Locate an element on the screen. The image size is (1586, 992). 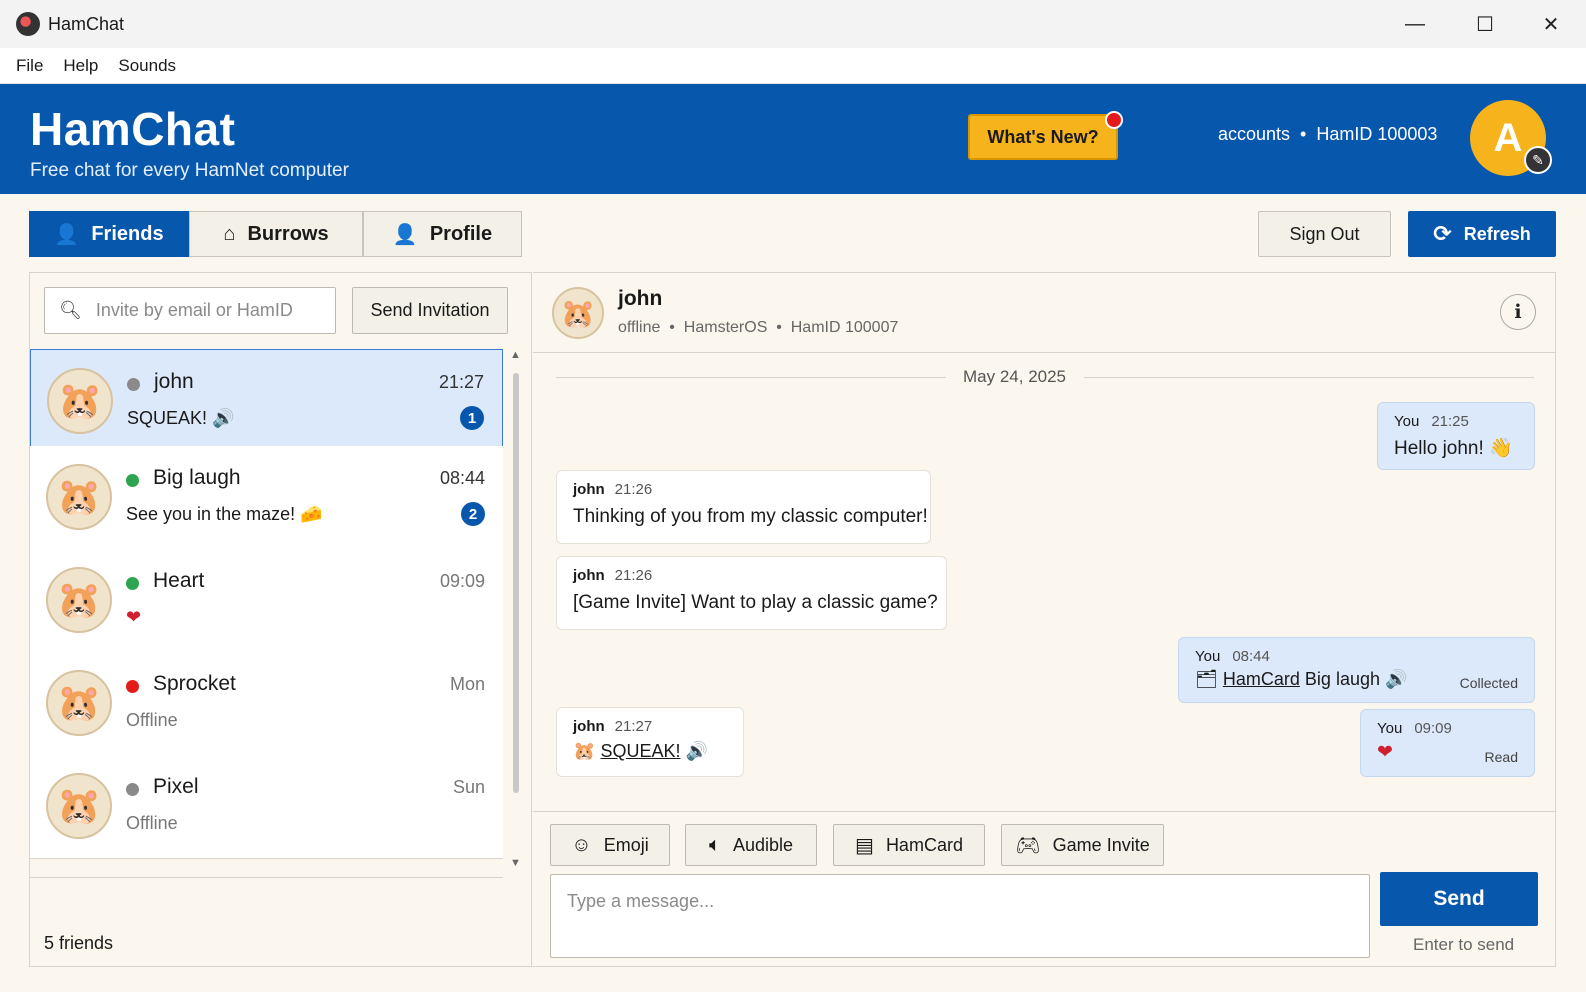
friend-time: 21:27 is located at coordinates (461, 382).